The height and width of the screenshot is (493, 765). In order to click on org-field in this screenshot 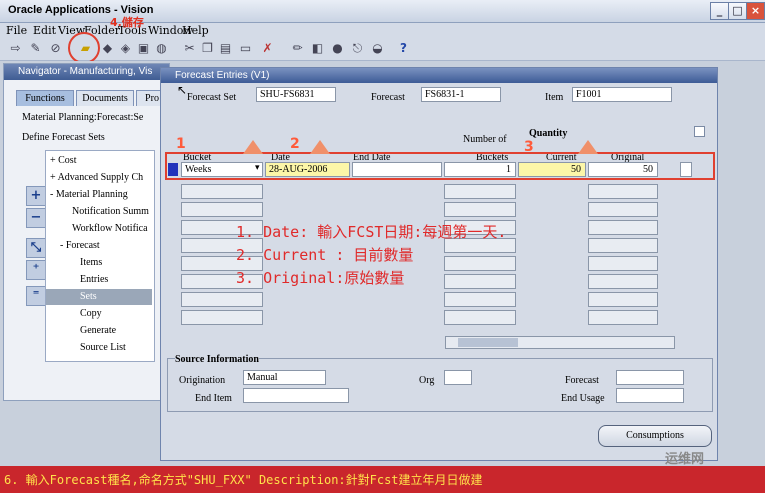, I will do `click(458, 377)`.